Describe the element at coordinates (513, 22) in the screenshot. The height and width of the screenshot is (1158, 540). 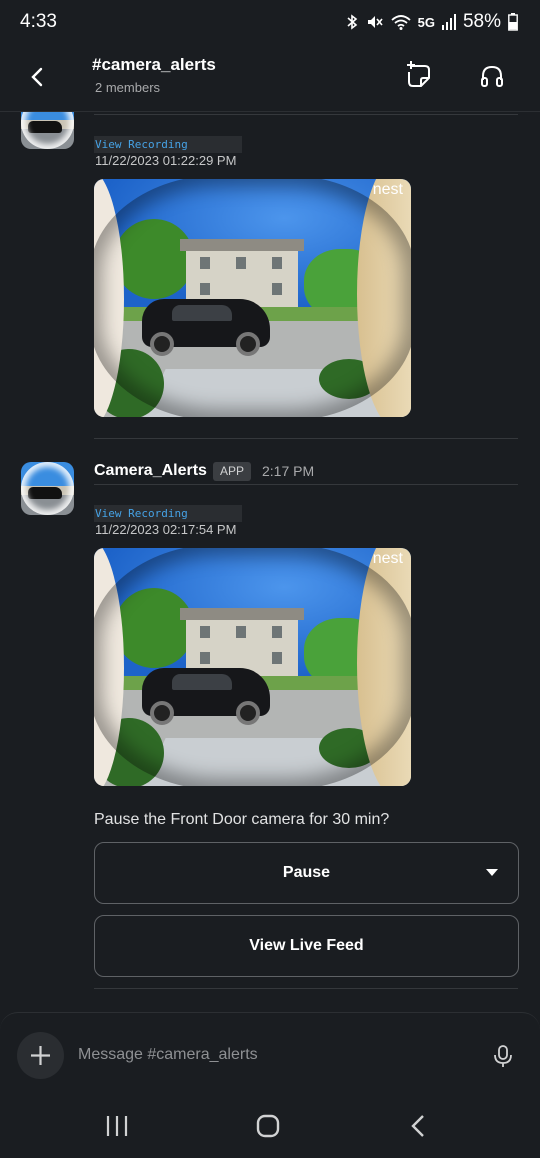
I see `battery-icon` at that location.